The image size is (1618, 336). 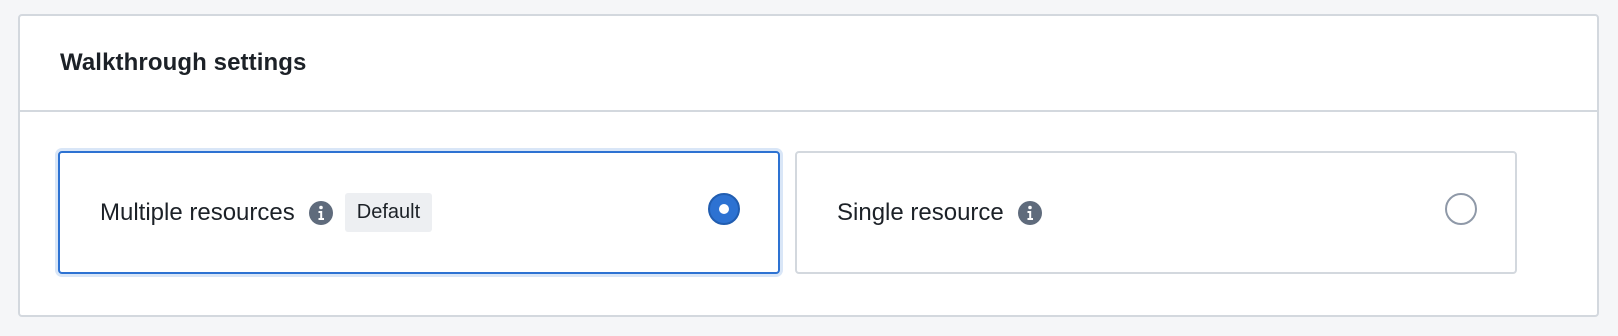 I want to click on option-content: Multiple resources Default, so click(x=384, y=212).